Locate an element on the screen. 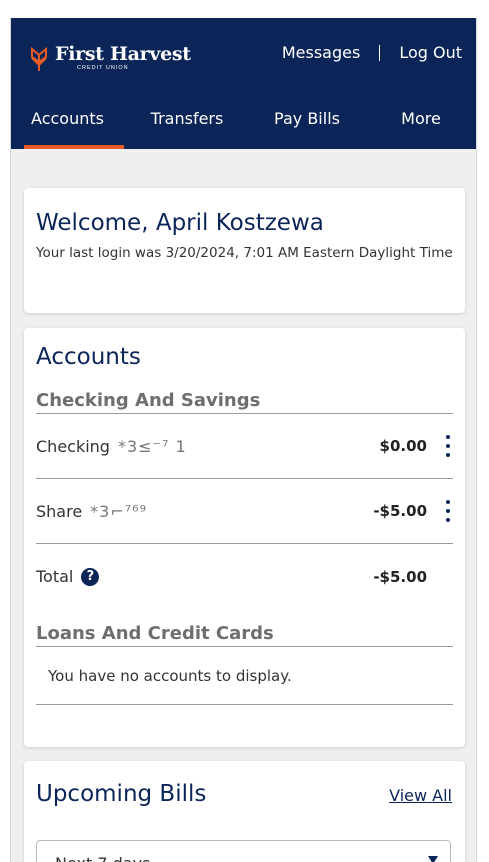  caret-down-icon is located at coordinates (433, 859).